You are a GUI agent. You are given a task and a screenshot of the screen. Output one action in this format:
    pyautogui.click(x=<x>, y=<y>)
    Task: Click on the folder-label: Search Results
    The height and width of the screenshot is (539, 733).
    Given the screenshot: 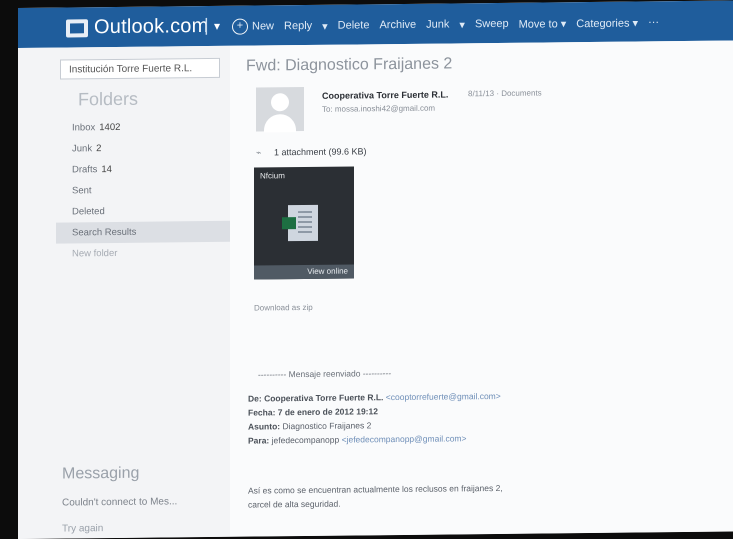 What is the action you would take?
    pyautogui.click(x=104, y=232)
    